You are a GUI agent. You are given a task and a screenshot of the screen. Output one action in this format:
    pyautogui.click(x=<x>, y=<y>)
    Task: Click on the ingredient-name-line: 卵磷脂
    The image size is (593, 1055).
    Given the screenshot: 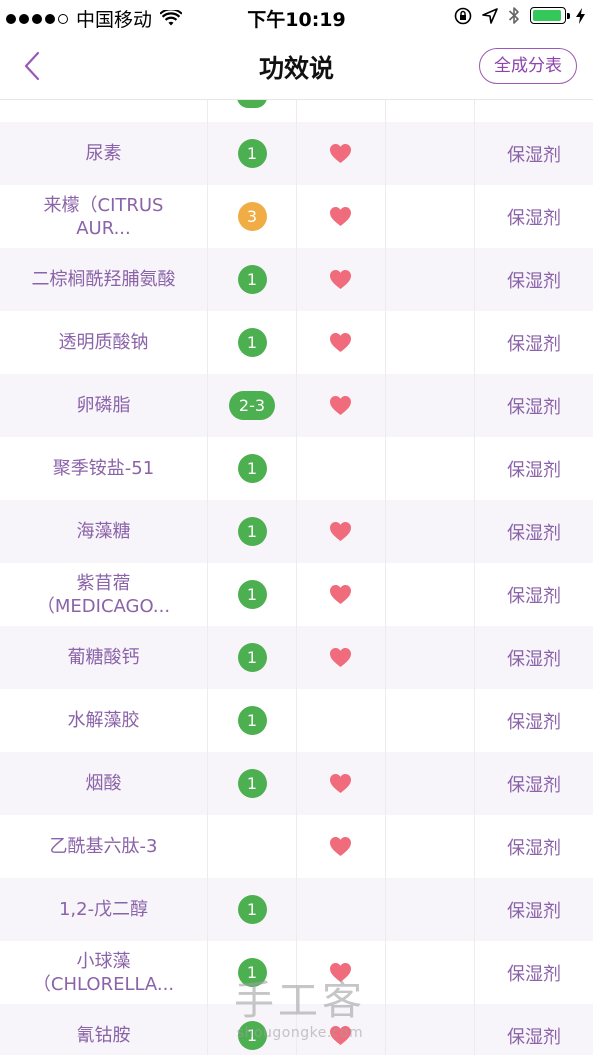 What is the action you would take?
    pyautogui.click(x=103, y=405)
    